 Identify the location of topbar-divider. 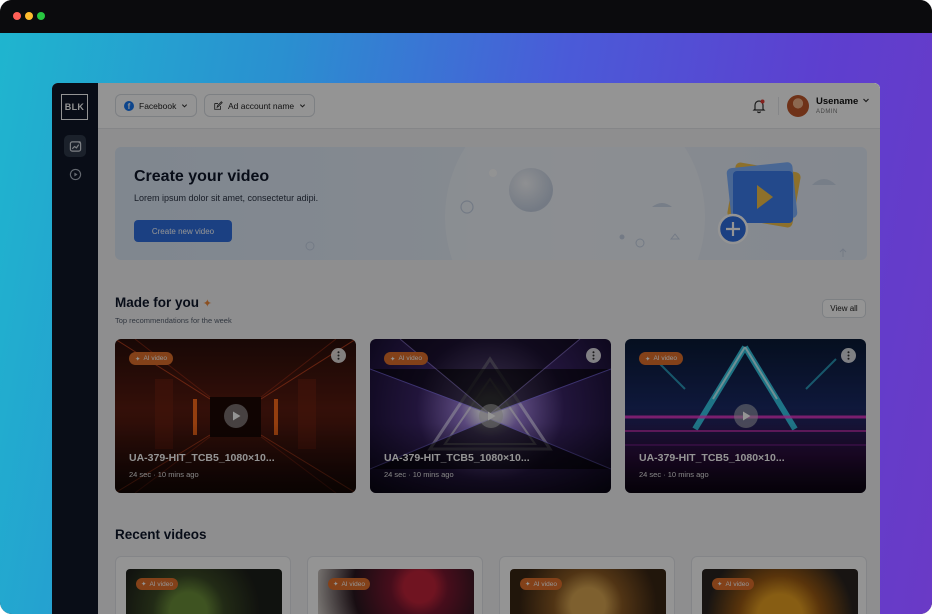
(778, 106).